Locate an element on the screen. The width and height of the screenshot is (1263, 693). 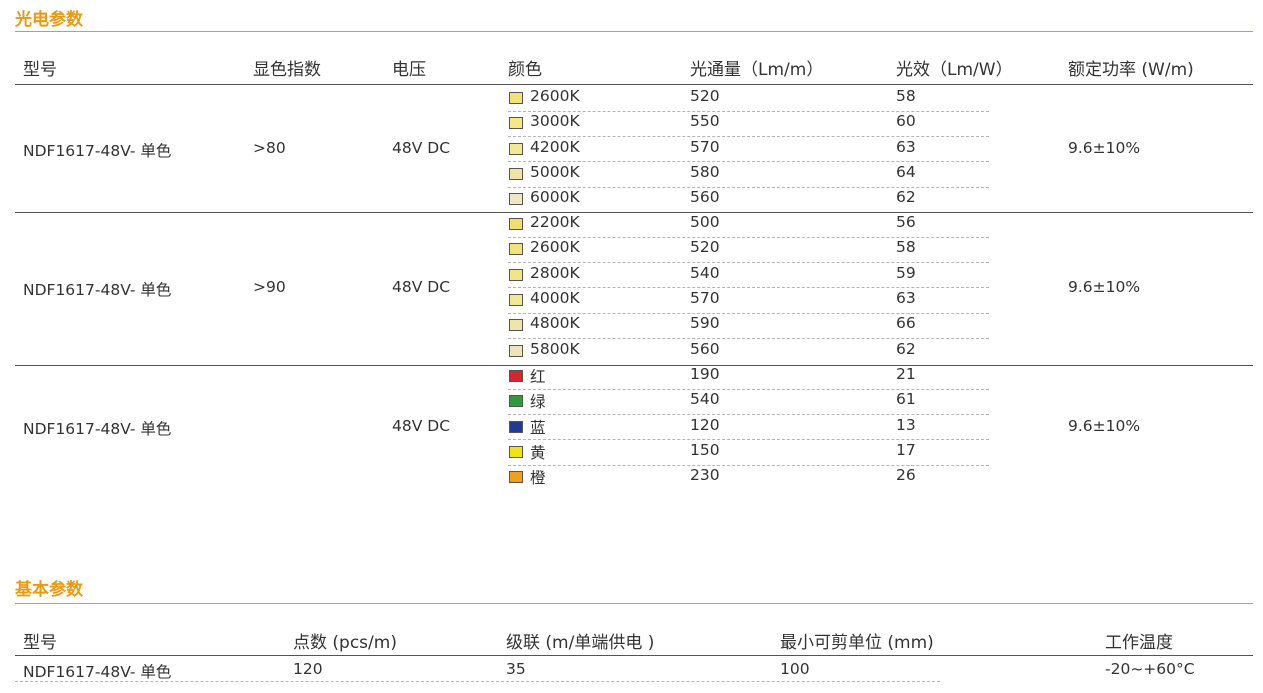
basic-row-rule is located at coordinates (477, 681).